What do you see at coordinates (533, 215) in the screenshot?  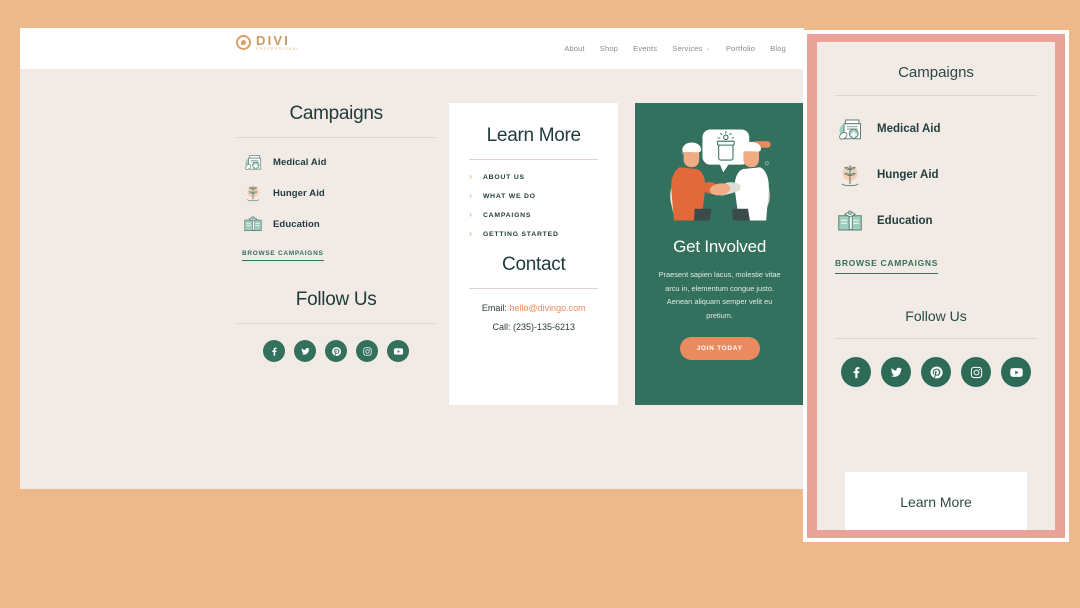 I see `link-campaigns: › CAMPAIGNS` at bounding box center [533, 215].